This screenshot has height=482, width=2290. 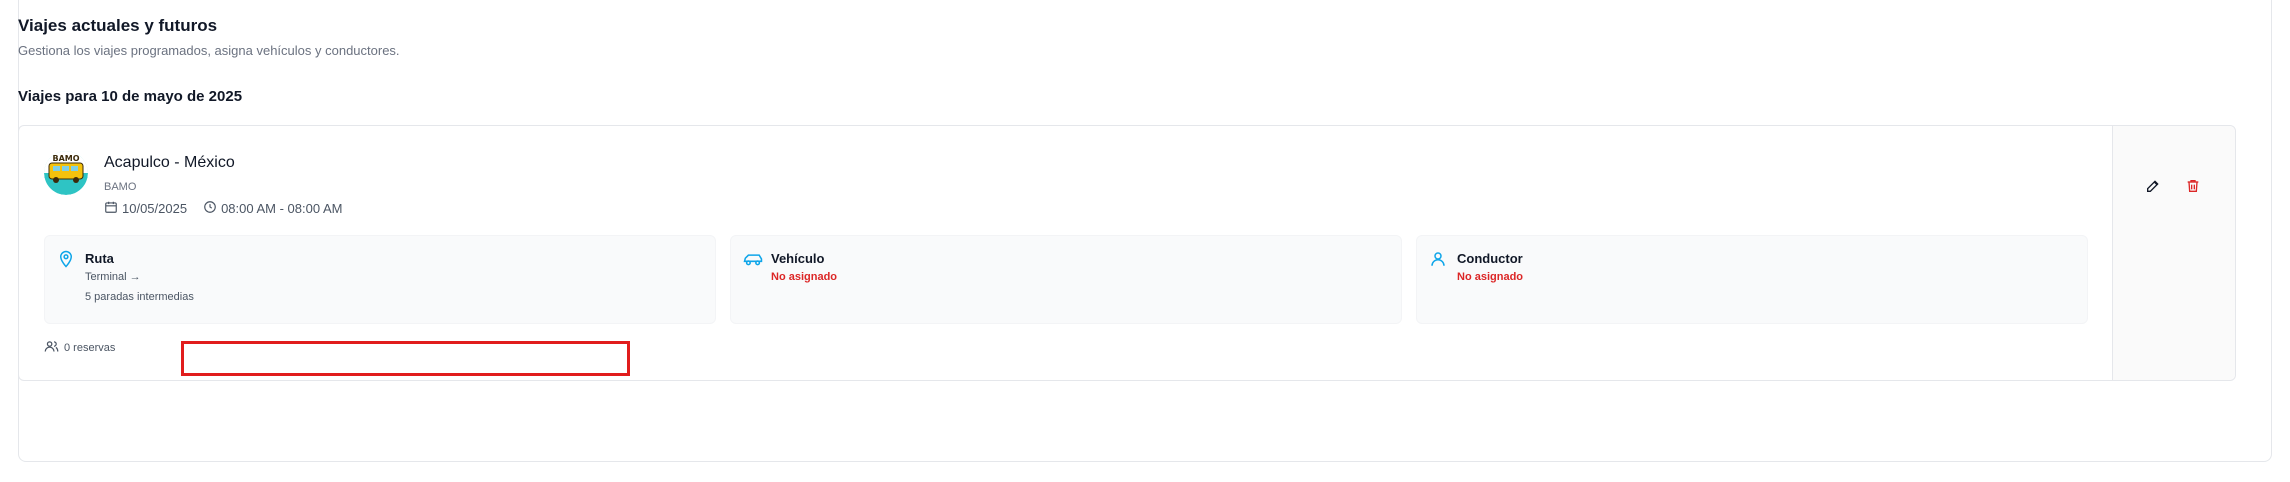 What do you see at coordinates (169, 162) in the screenshot?
I see `trip-name: Acapulco - México` at bounding box center [169, 162].